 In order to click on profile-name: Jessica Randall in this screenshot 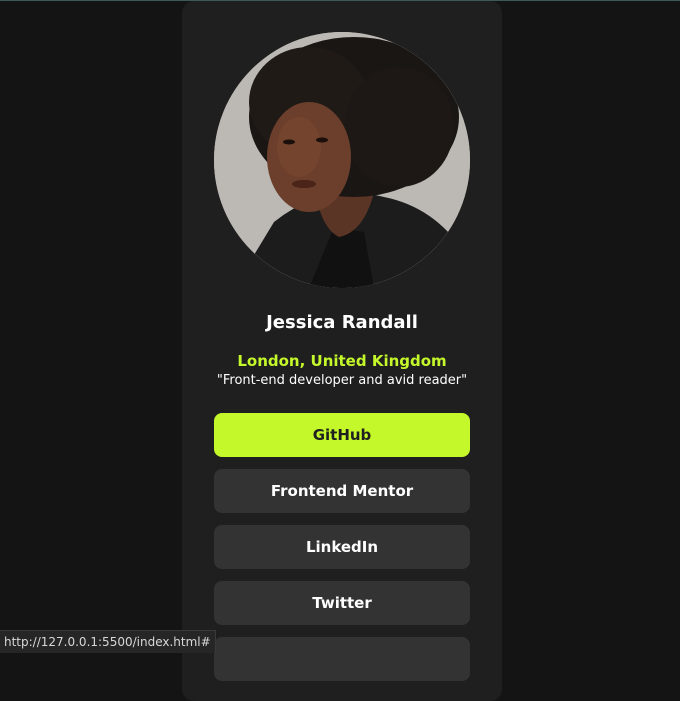, I will do `click(342, 322)`.